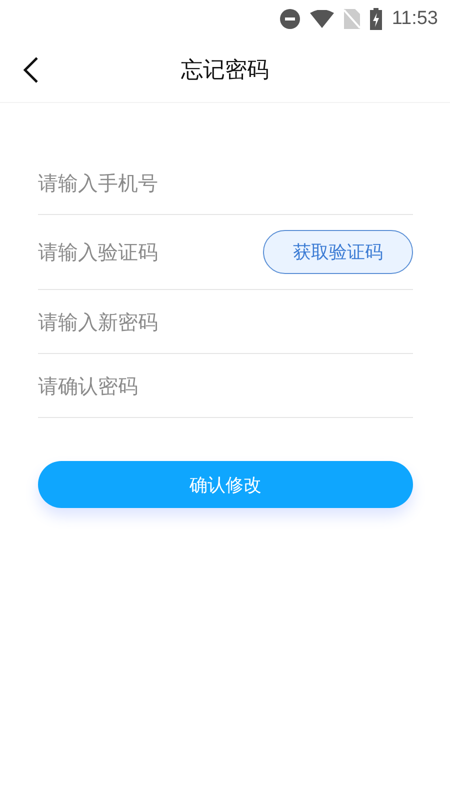 This screenshot has height=799, width=450. I want to click on battery-charging-icon, so click(376, 19).